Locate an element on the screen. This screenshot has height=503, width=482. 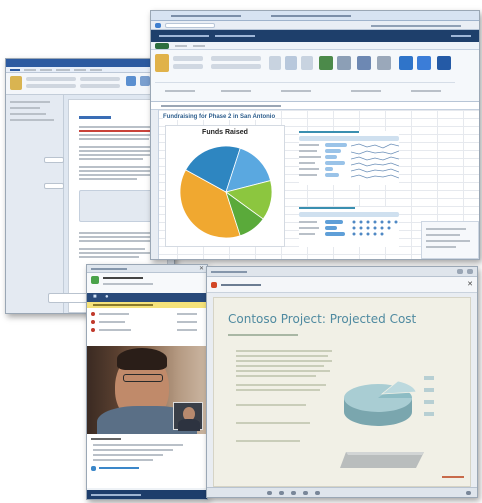
slide-3d-pie-chart is located at coordinates (389, 401).